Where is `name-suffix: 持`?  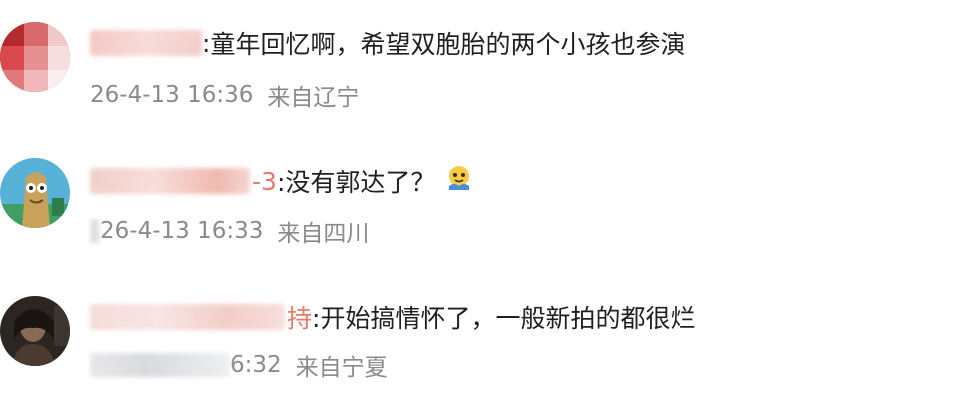
name-suffix: 持 is located at coordinates (300, 318).